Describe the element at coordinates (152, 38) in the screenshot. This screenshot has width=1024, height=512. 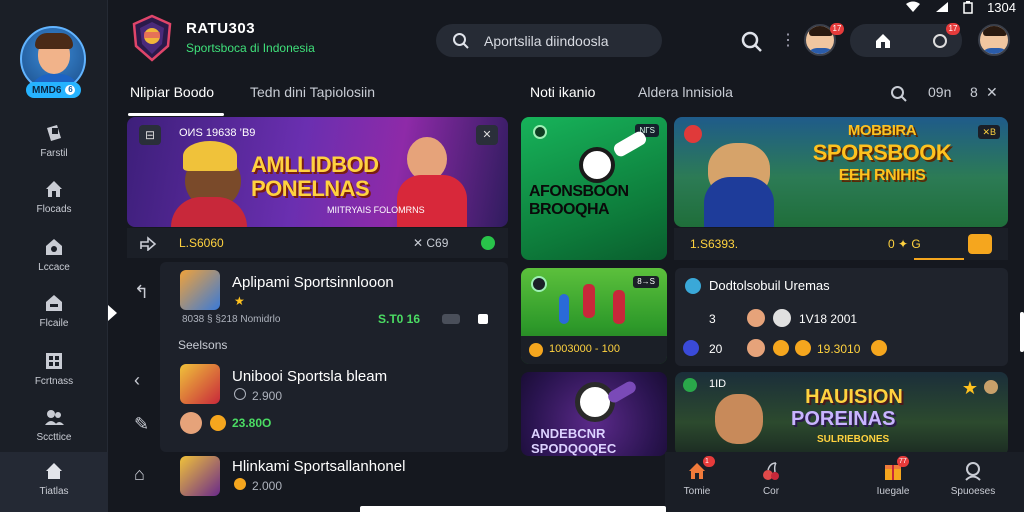
I see `brand-logo` at that location.